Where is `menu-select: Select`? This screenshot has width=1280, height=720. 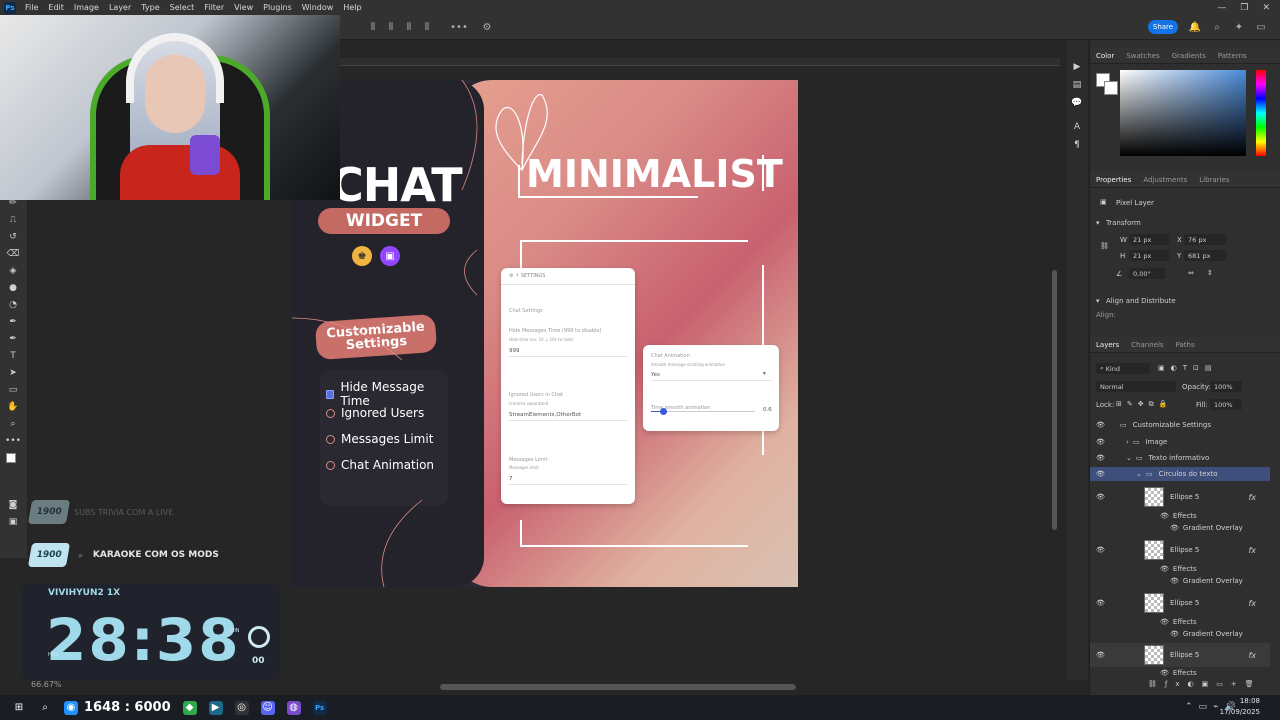
menu-select: Select is located at coordinates (182, 7).